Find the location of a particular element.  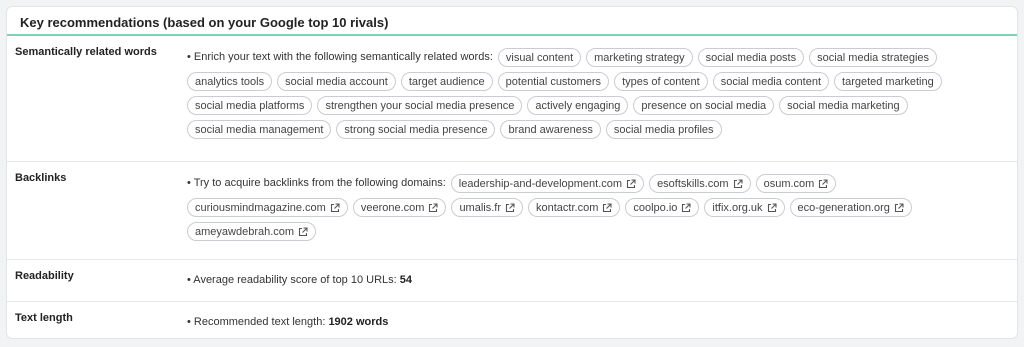

semantic-word-chip: potential customers is located at coordinates (553, 81).